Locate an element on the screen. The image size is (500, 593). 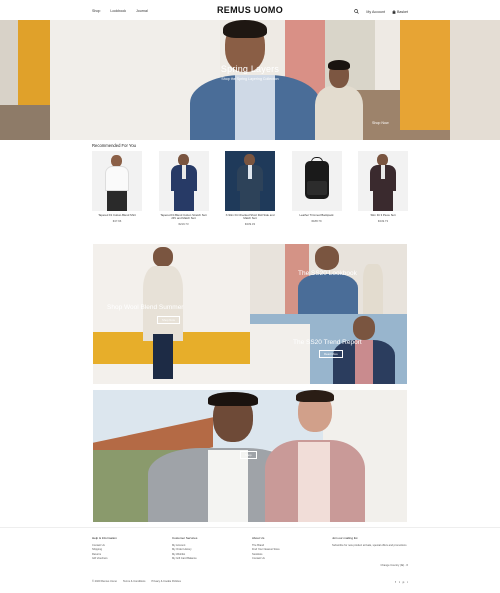
model-coat is located at coordinates (373, 289).